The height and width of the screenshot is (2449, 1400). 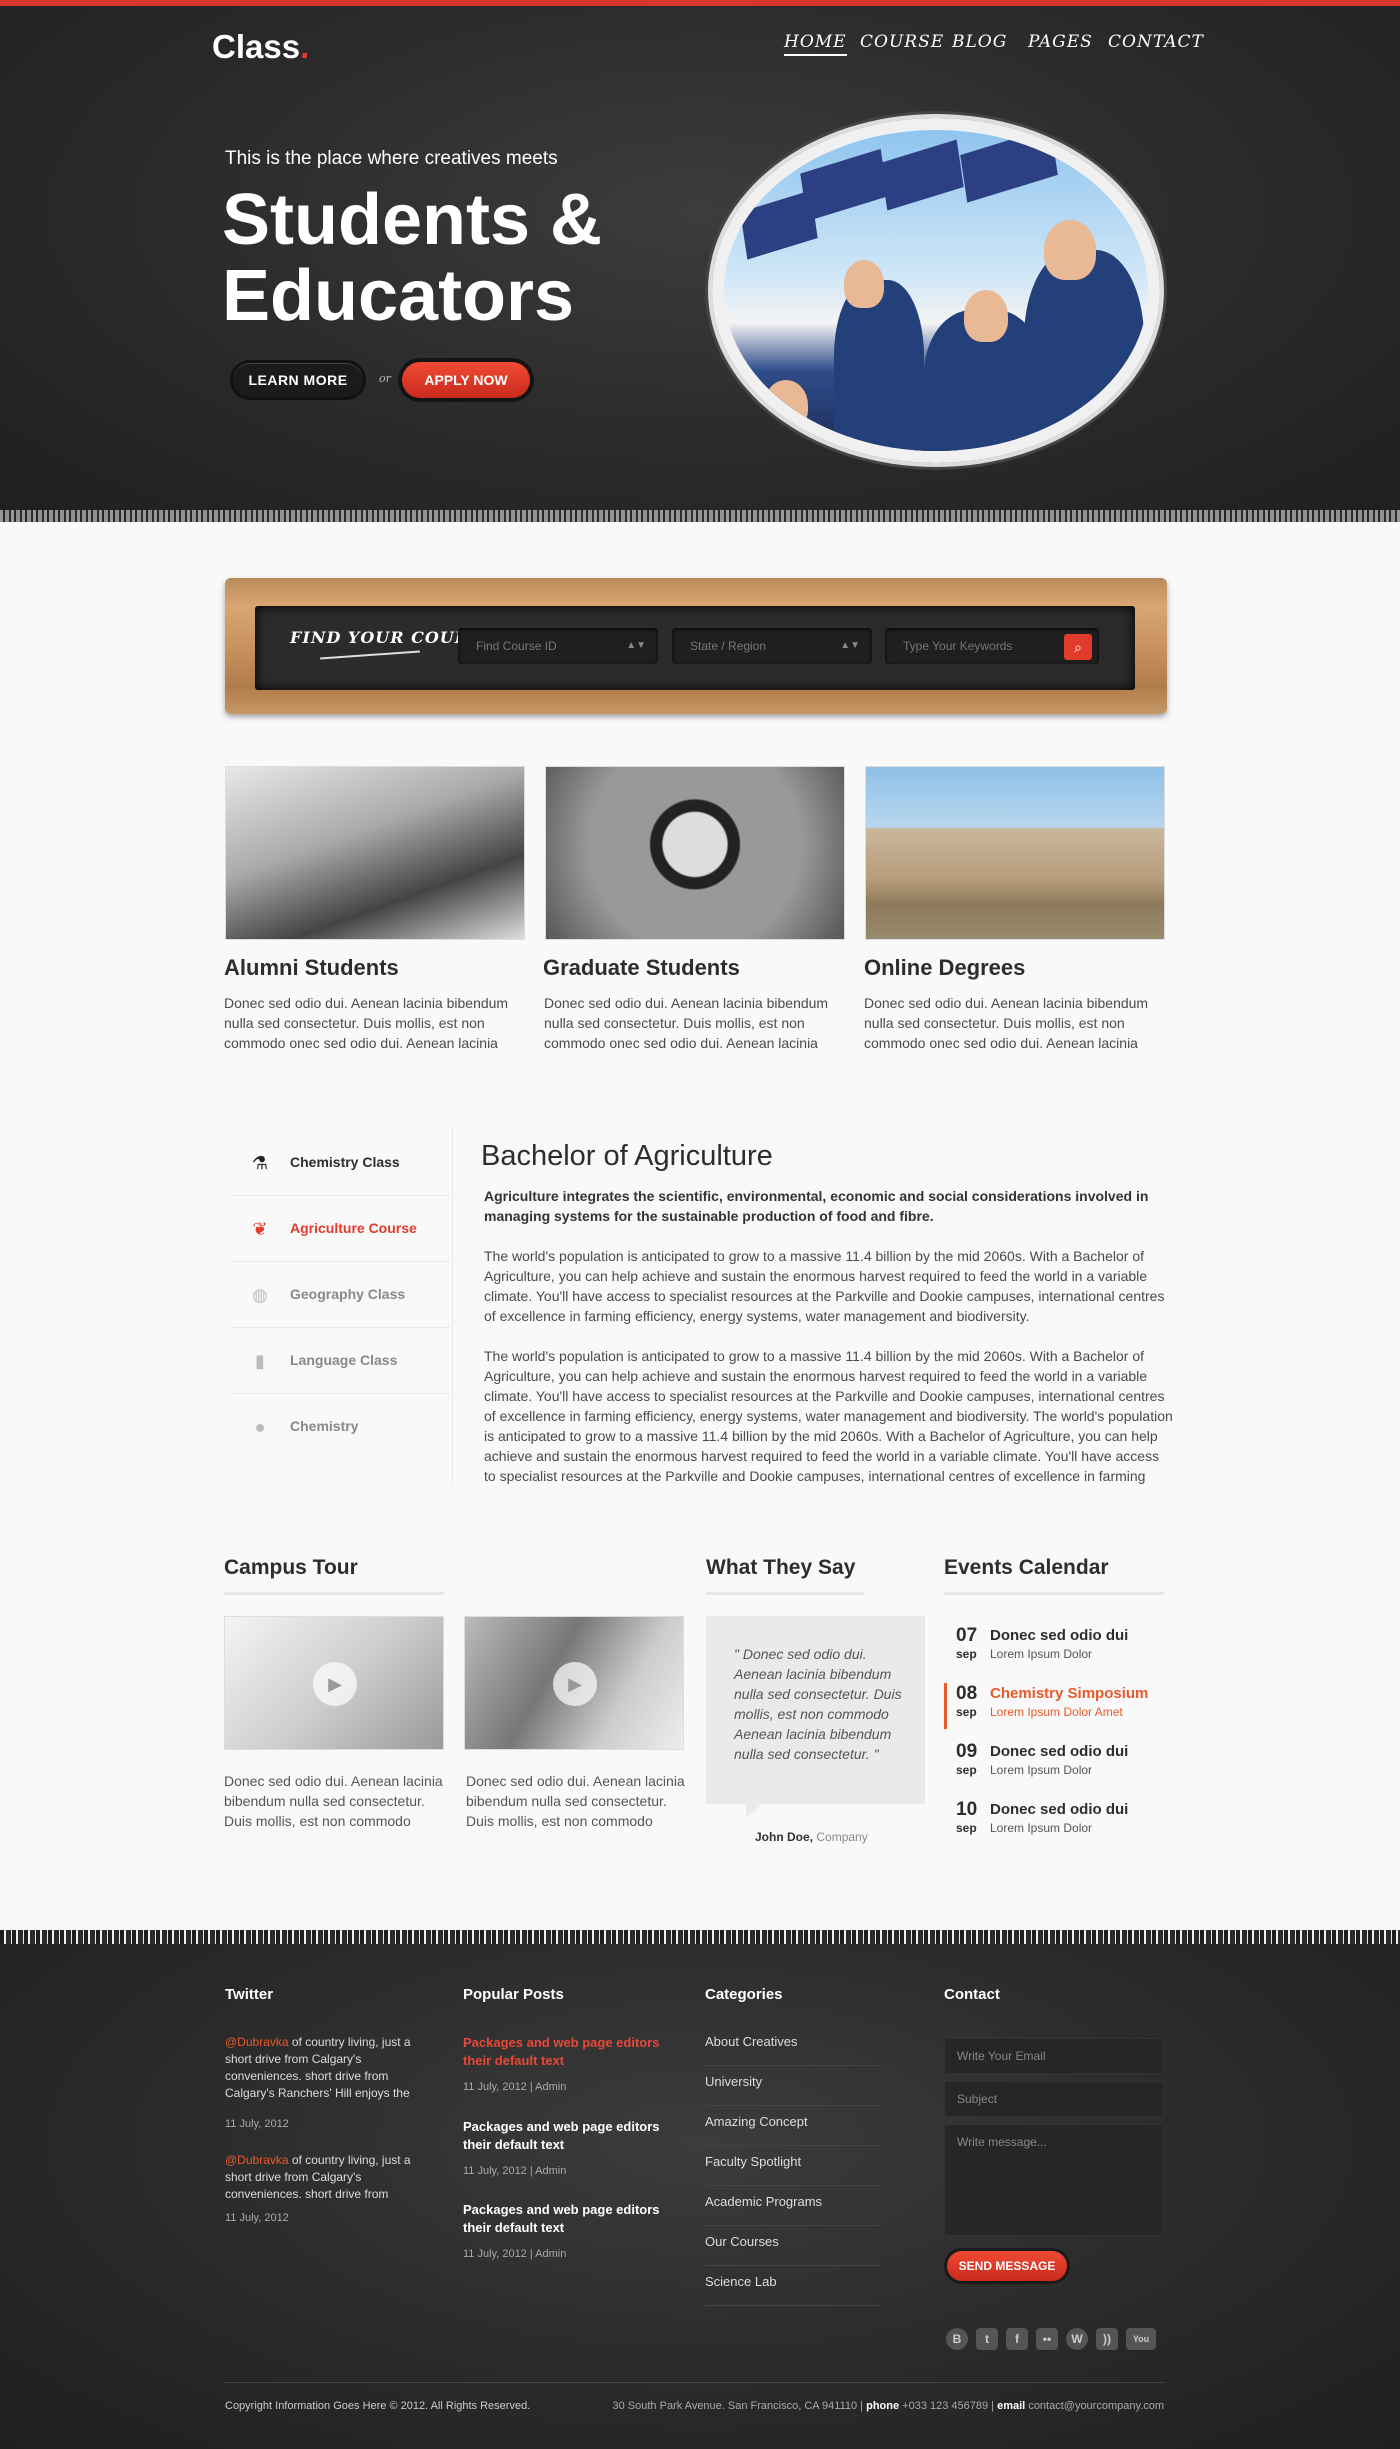 What do you see at coordinates (391, 158) in the screenshot?
I see `hero-tagline: This is the place where creatives meets` at bounding box center [391, 158].